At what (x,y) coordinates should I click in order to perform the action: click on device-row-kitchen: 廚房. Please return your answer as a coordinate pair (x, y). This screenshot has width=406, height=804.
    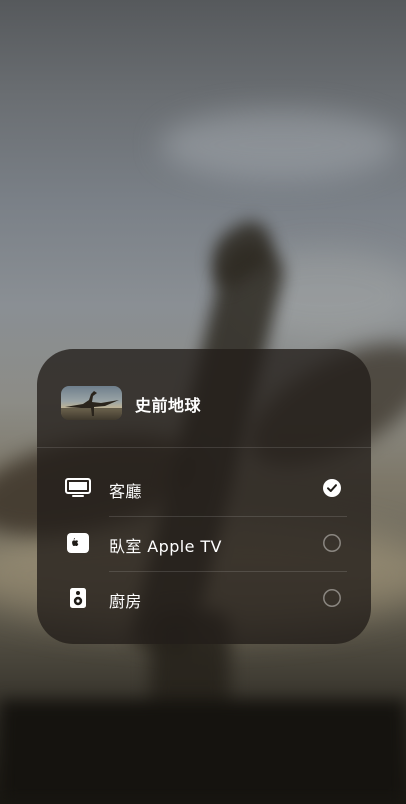
    Looking at the image, I should click on (204, 598).